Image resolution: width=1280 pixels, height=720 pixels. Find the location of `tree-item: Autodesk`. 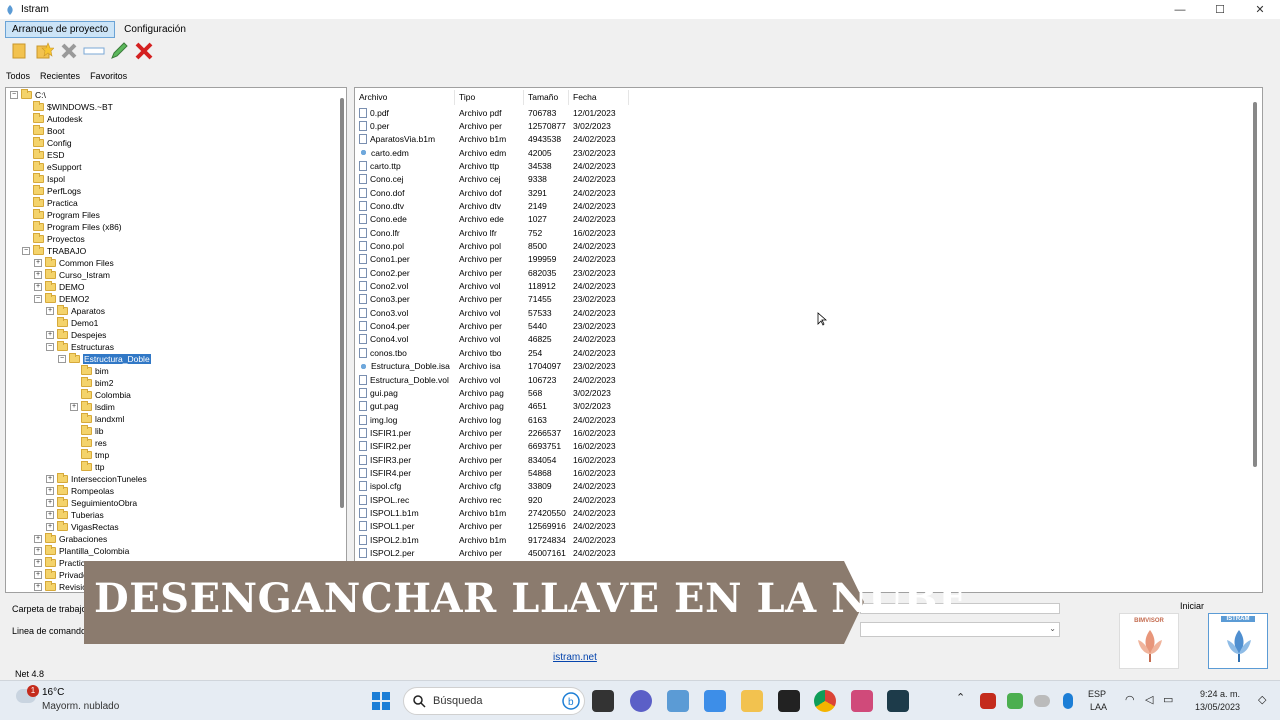

tree-item: Autodesk is located at coordinates (52, 119).